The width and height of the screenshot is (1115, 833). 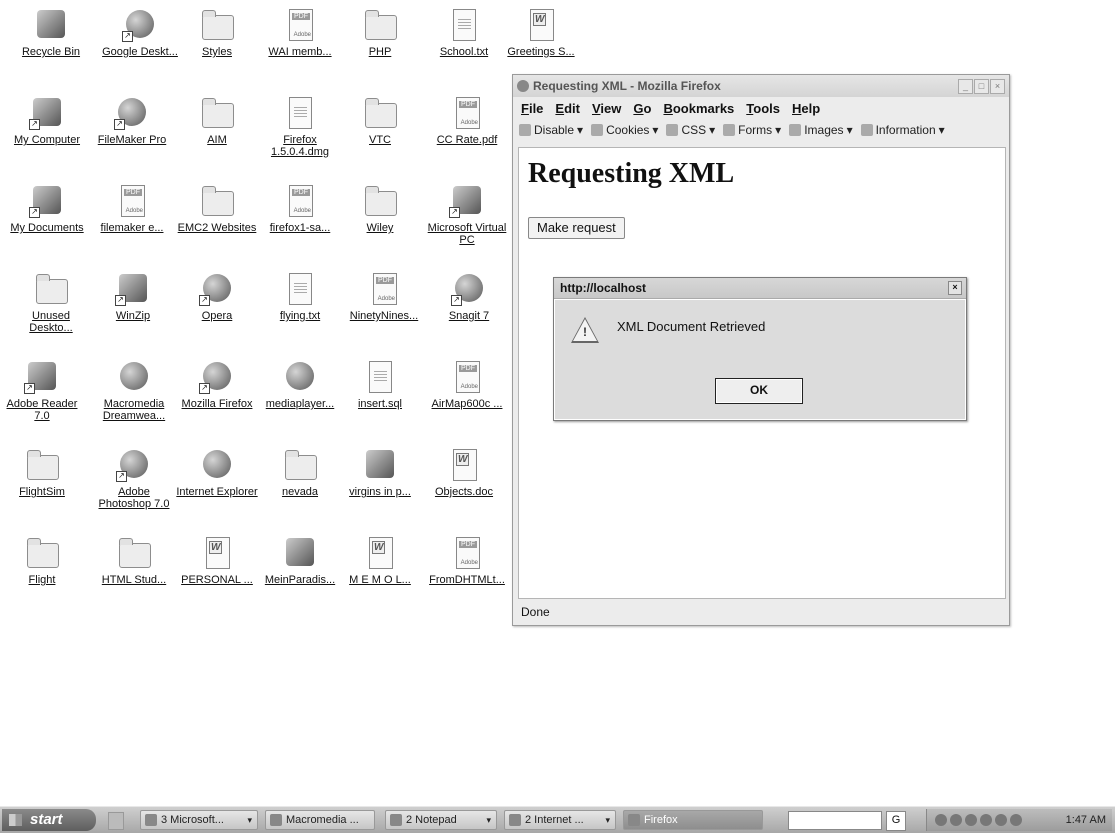 What do you see at coordinates (902, 130) in the screenshot?
I see `toolbar-information: Information ▾` at bounding box center [902, 130].